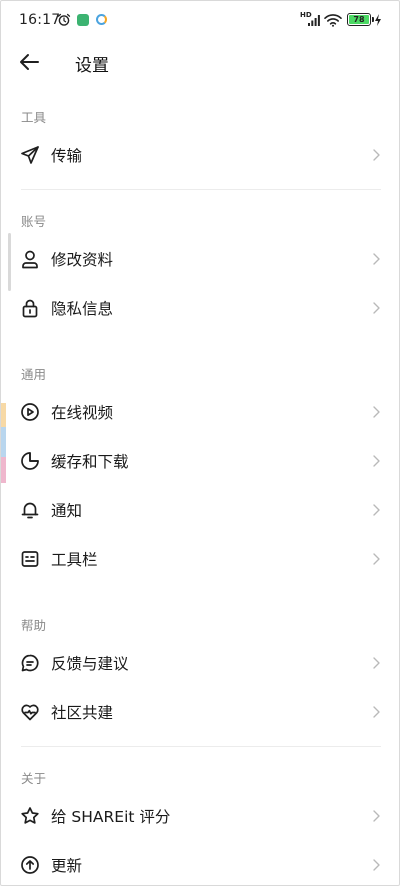  I want to click on section-label-account: 账号, so click(34, 221).